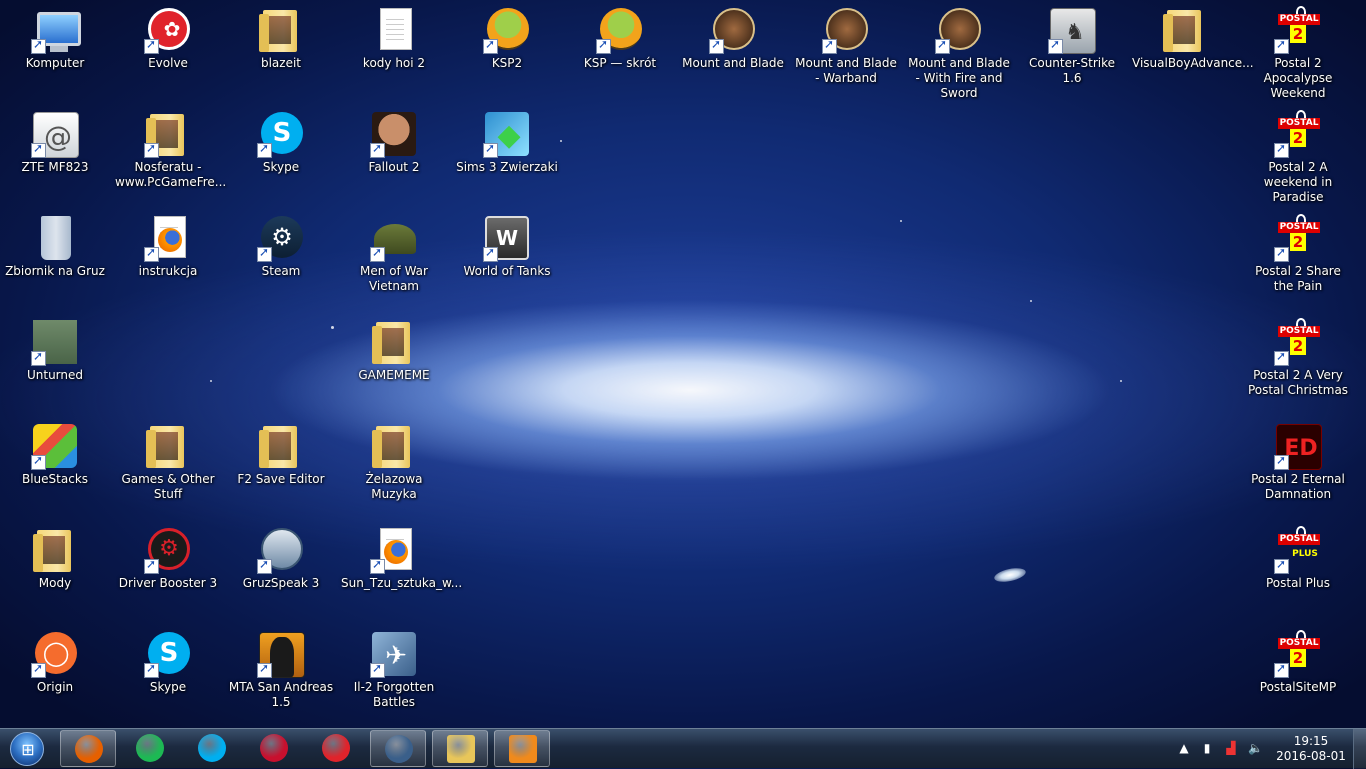 The image size is (1366, 769). Describe the element at coordinates (1298, 382) in the screenshot. I see `icon-label: Postal 2 A Very Postal Christmas` at that location.